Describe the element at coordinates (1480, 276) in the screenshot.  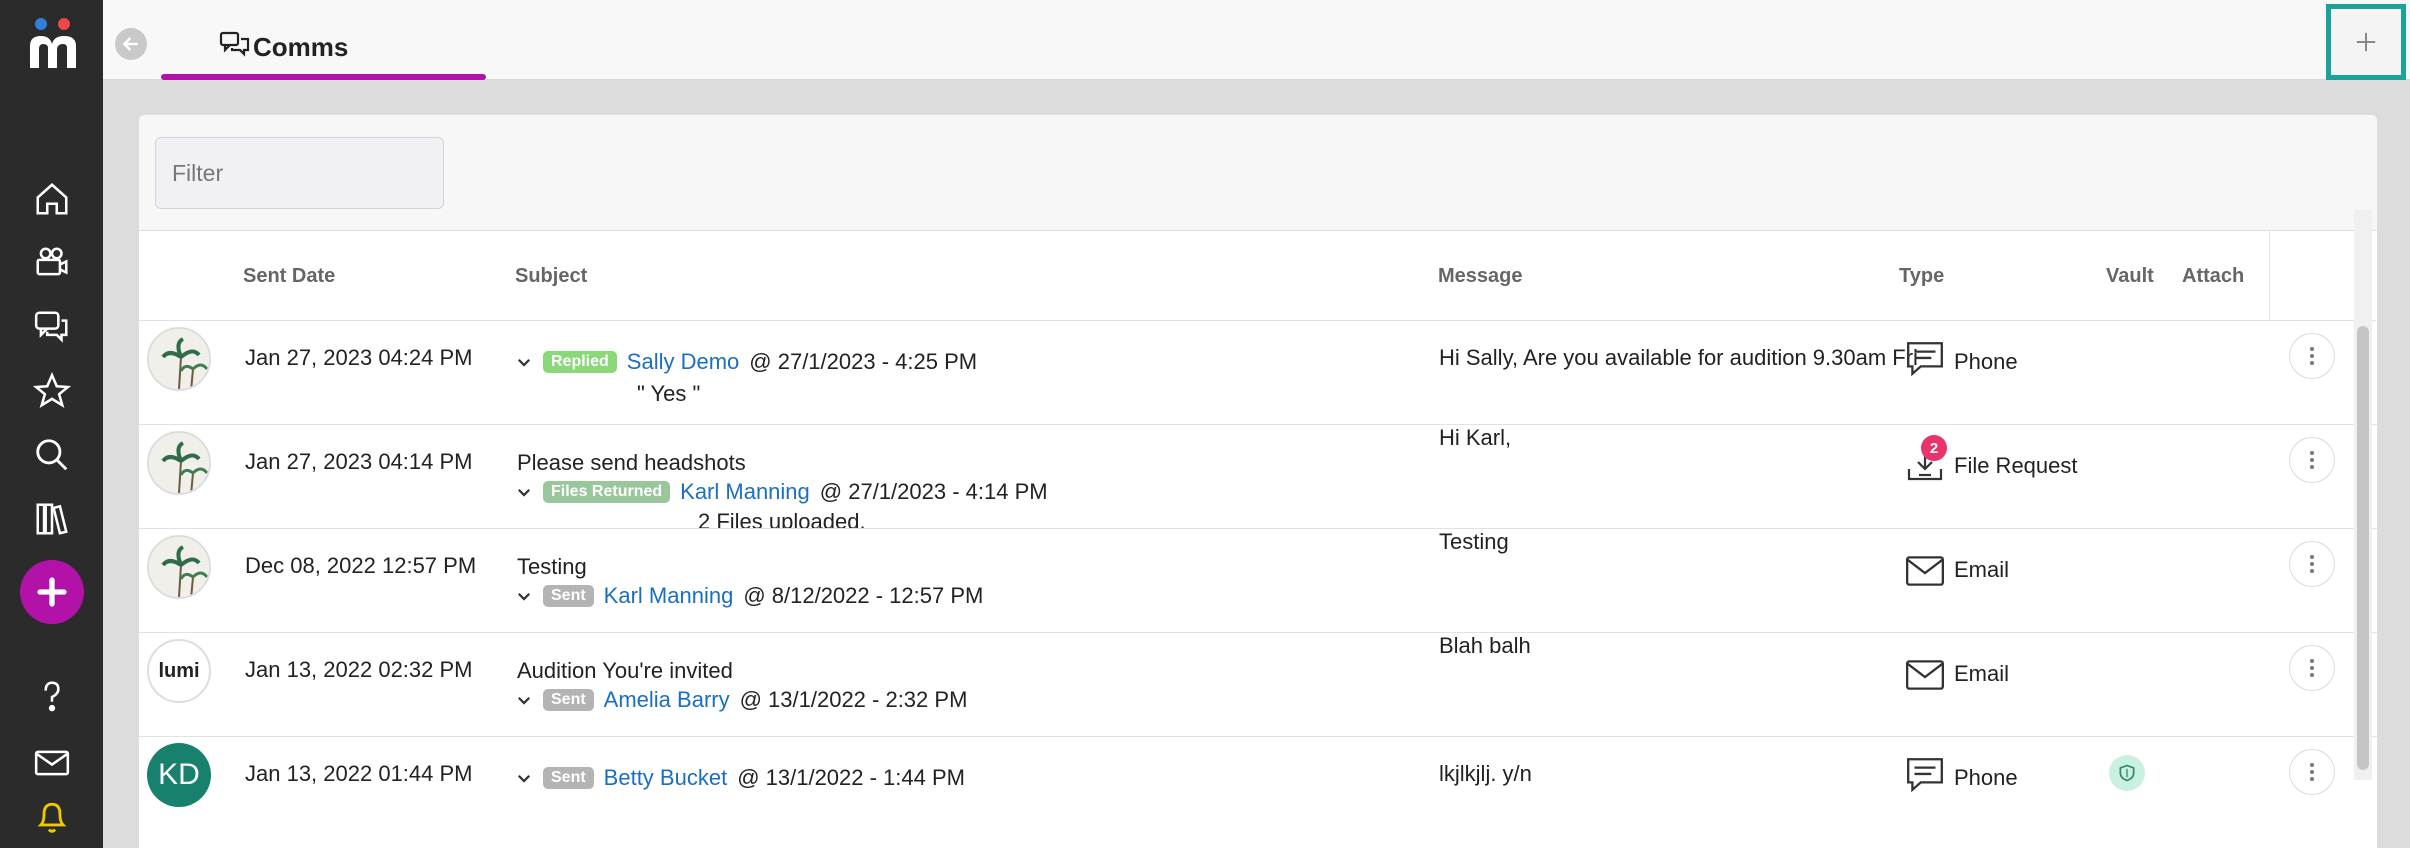
I see `column-header-message: Message` at that location.